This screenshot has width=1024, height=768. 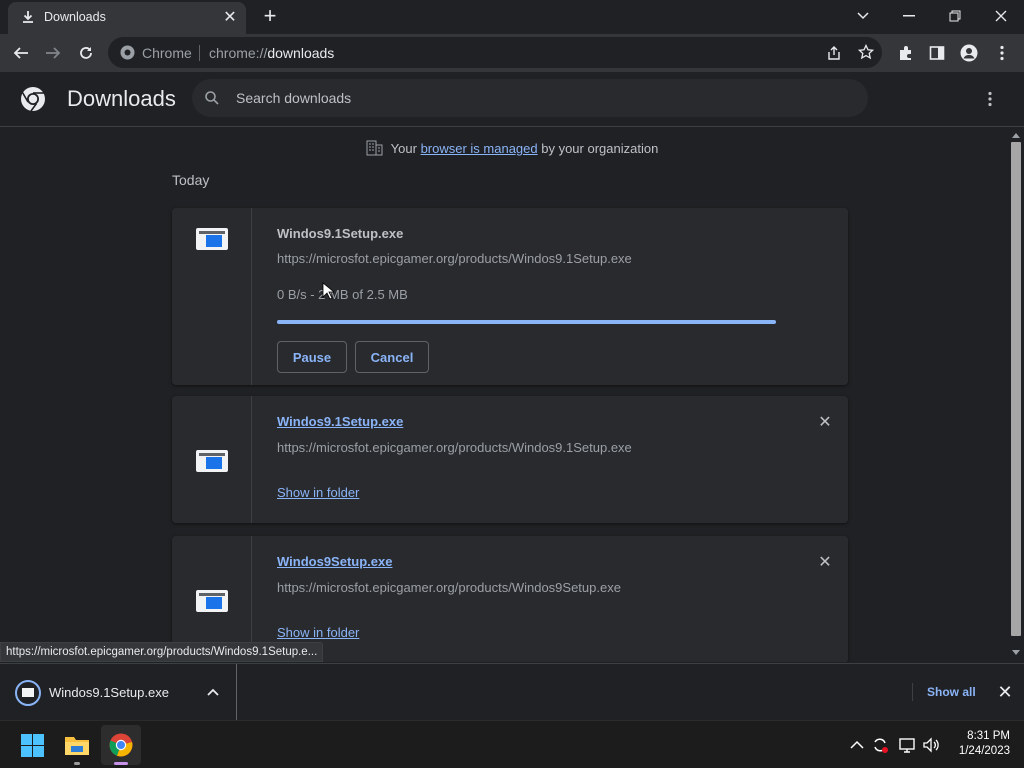 What do you see at coordinates (334, 561) in the screenshot?
I see `file-name-link: Windos9Setup.exe` at bounding box center [334, 561].